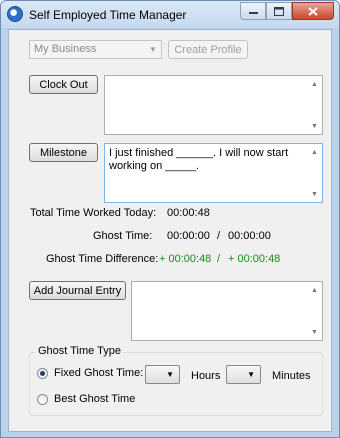 The height and width of the screenshot is (438, 340). I want to click on add-journal-entry-button: Add Journal Entry, so click(77, 290).